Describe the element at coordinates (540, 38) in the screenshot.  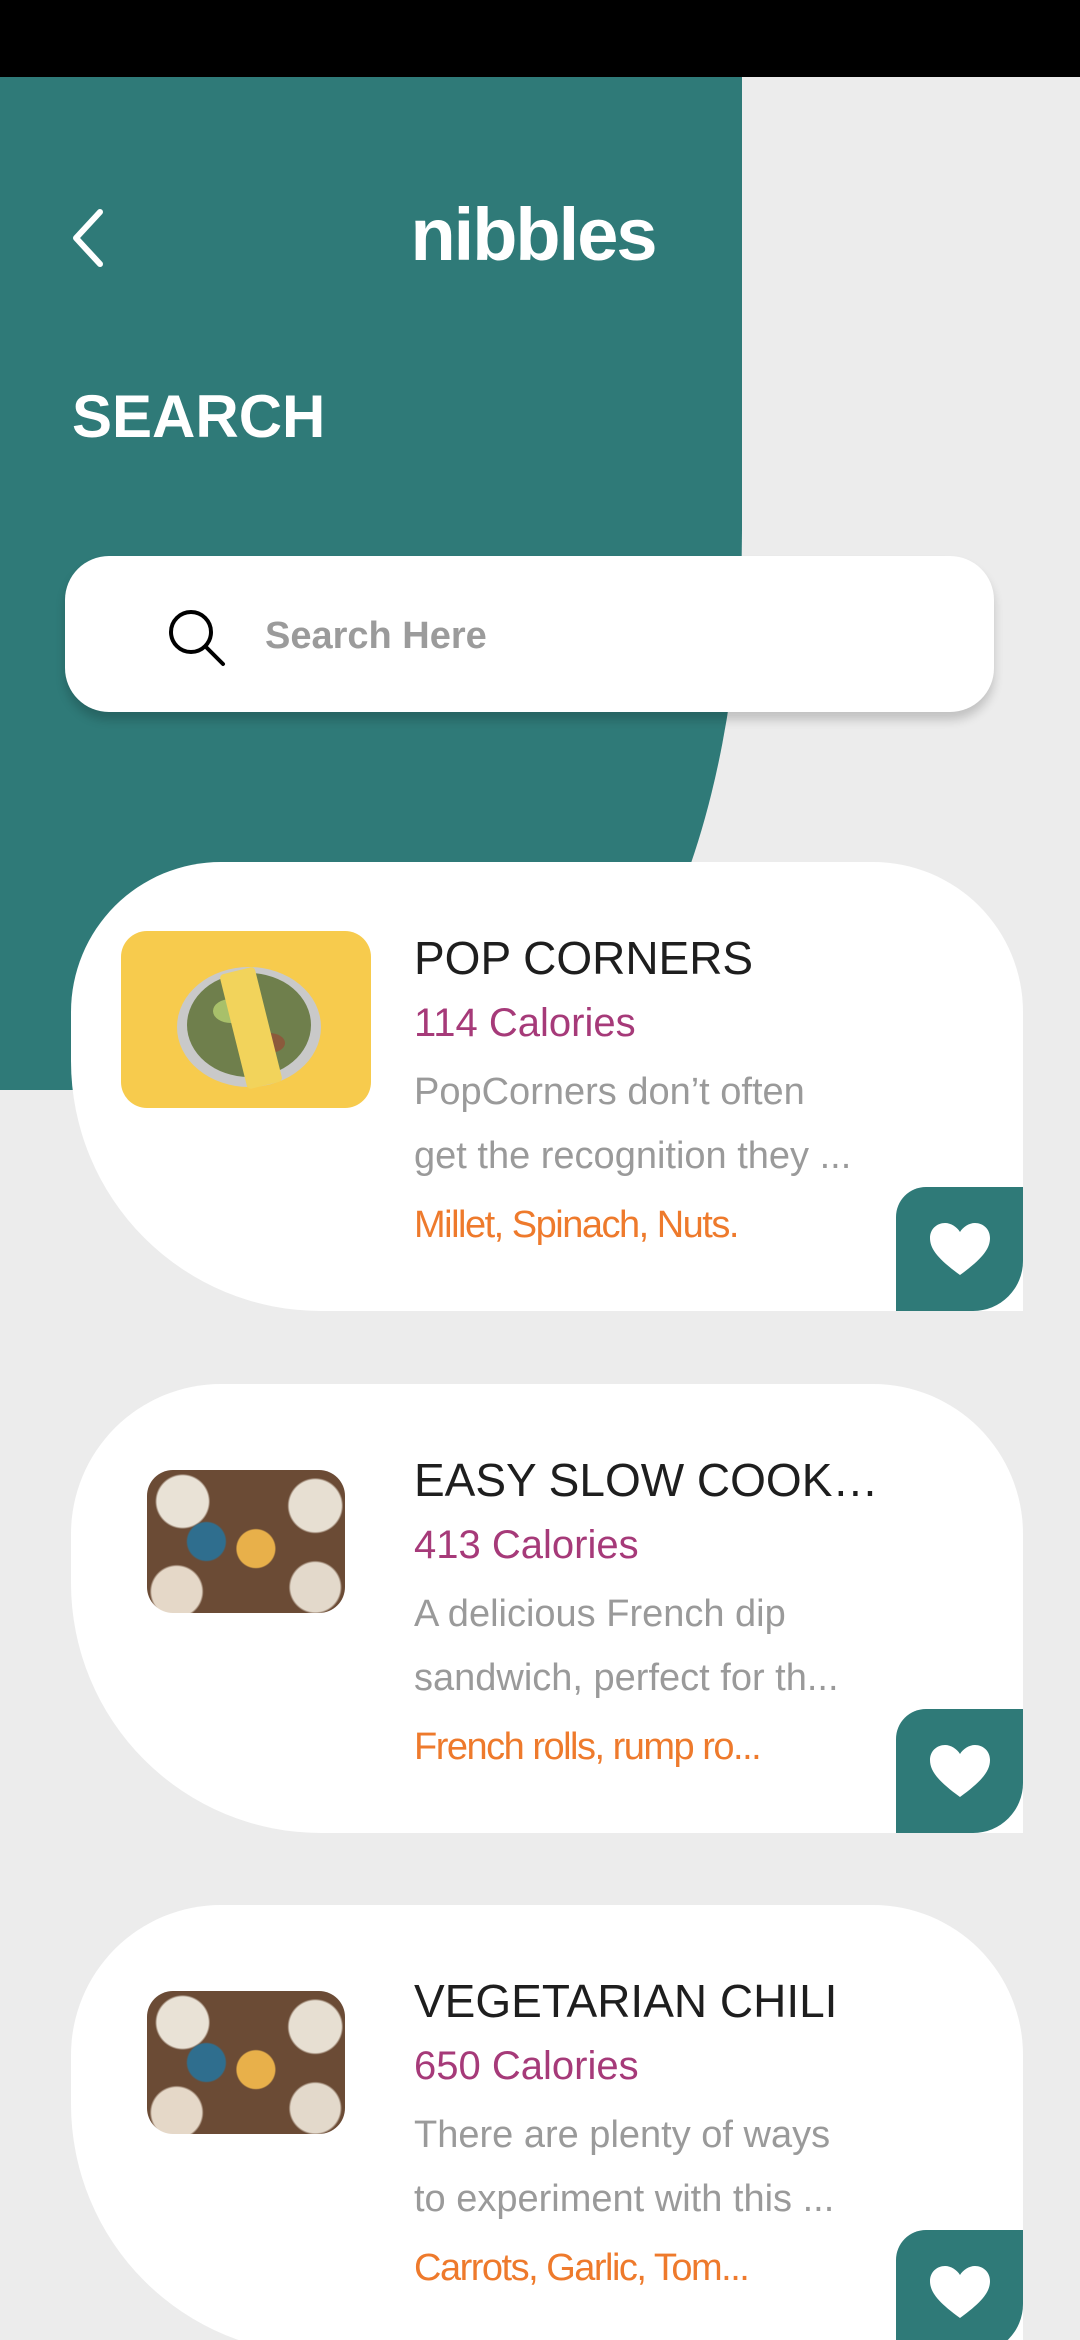
I see `status-bar` at that location.